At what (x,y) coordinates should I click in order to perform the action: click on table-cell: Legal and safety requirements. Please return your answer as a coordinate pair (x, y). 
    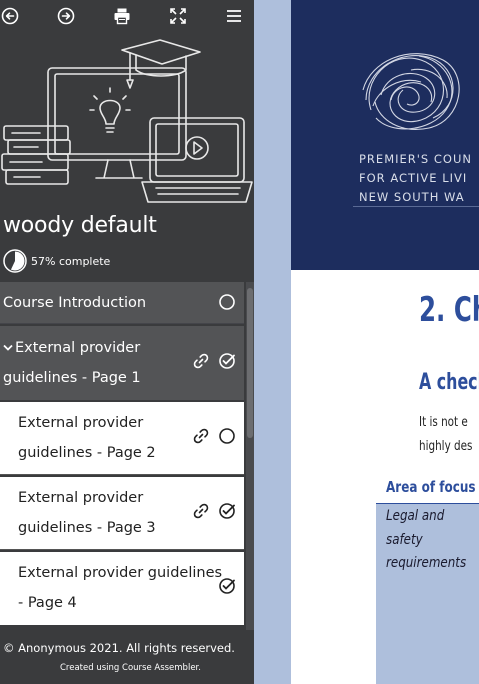
    Looking at the image, I should click on (427, 594).